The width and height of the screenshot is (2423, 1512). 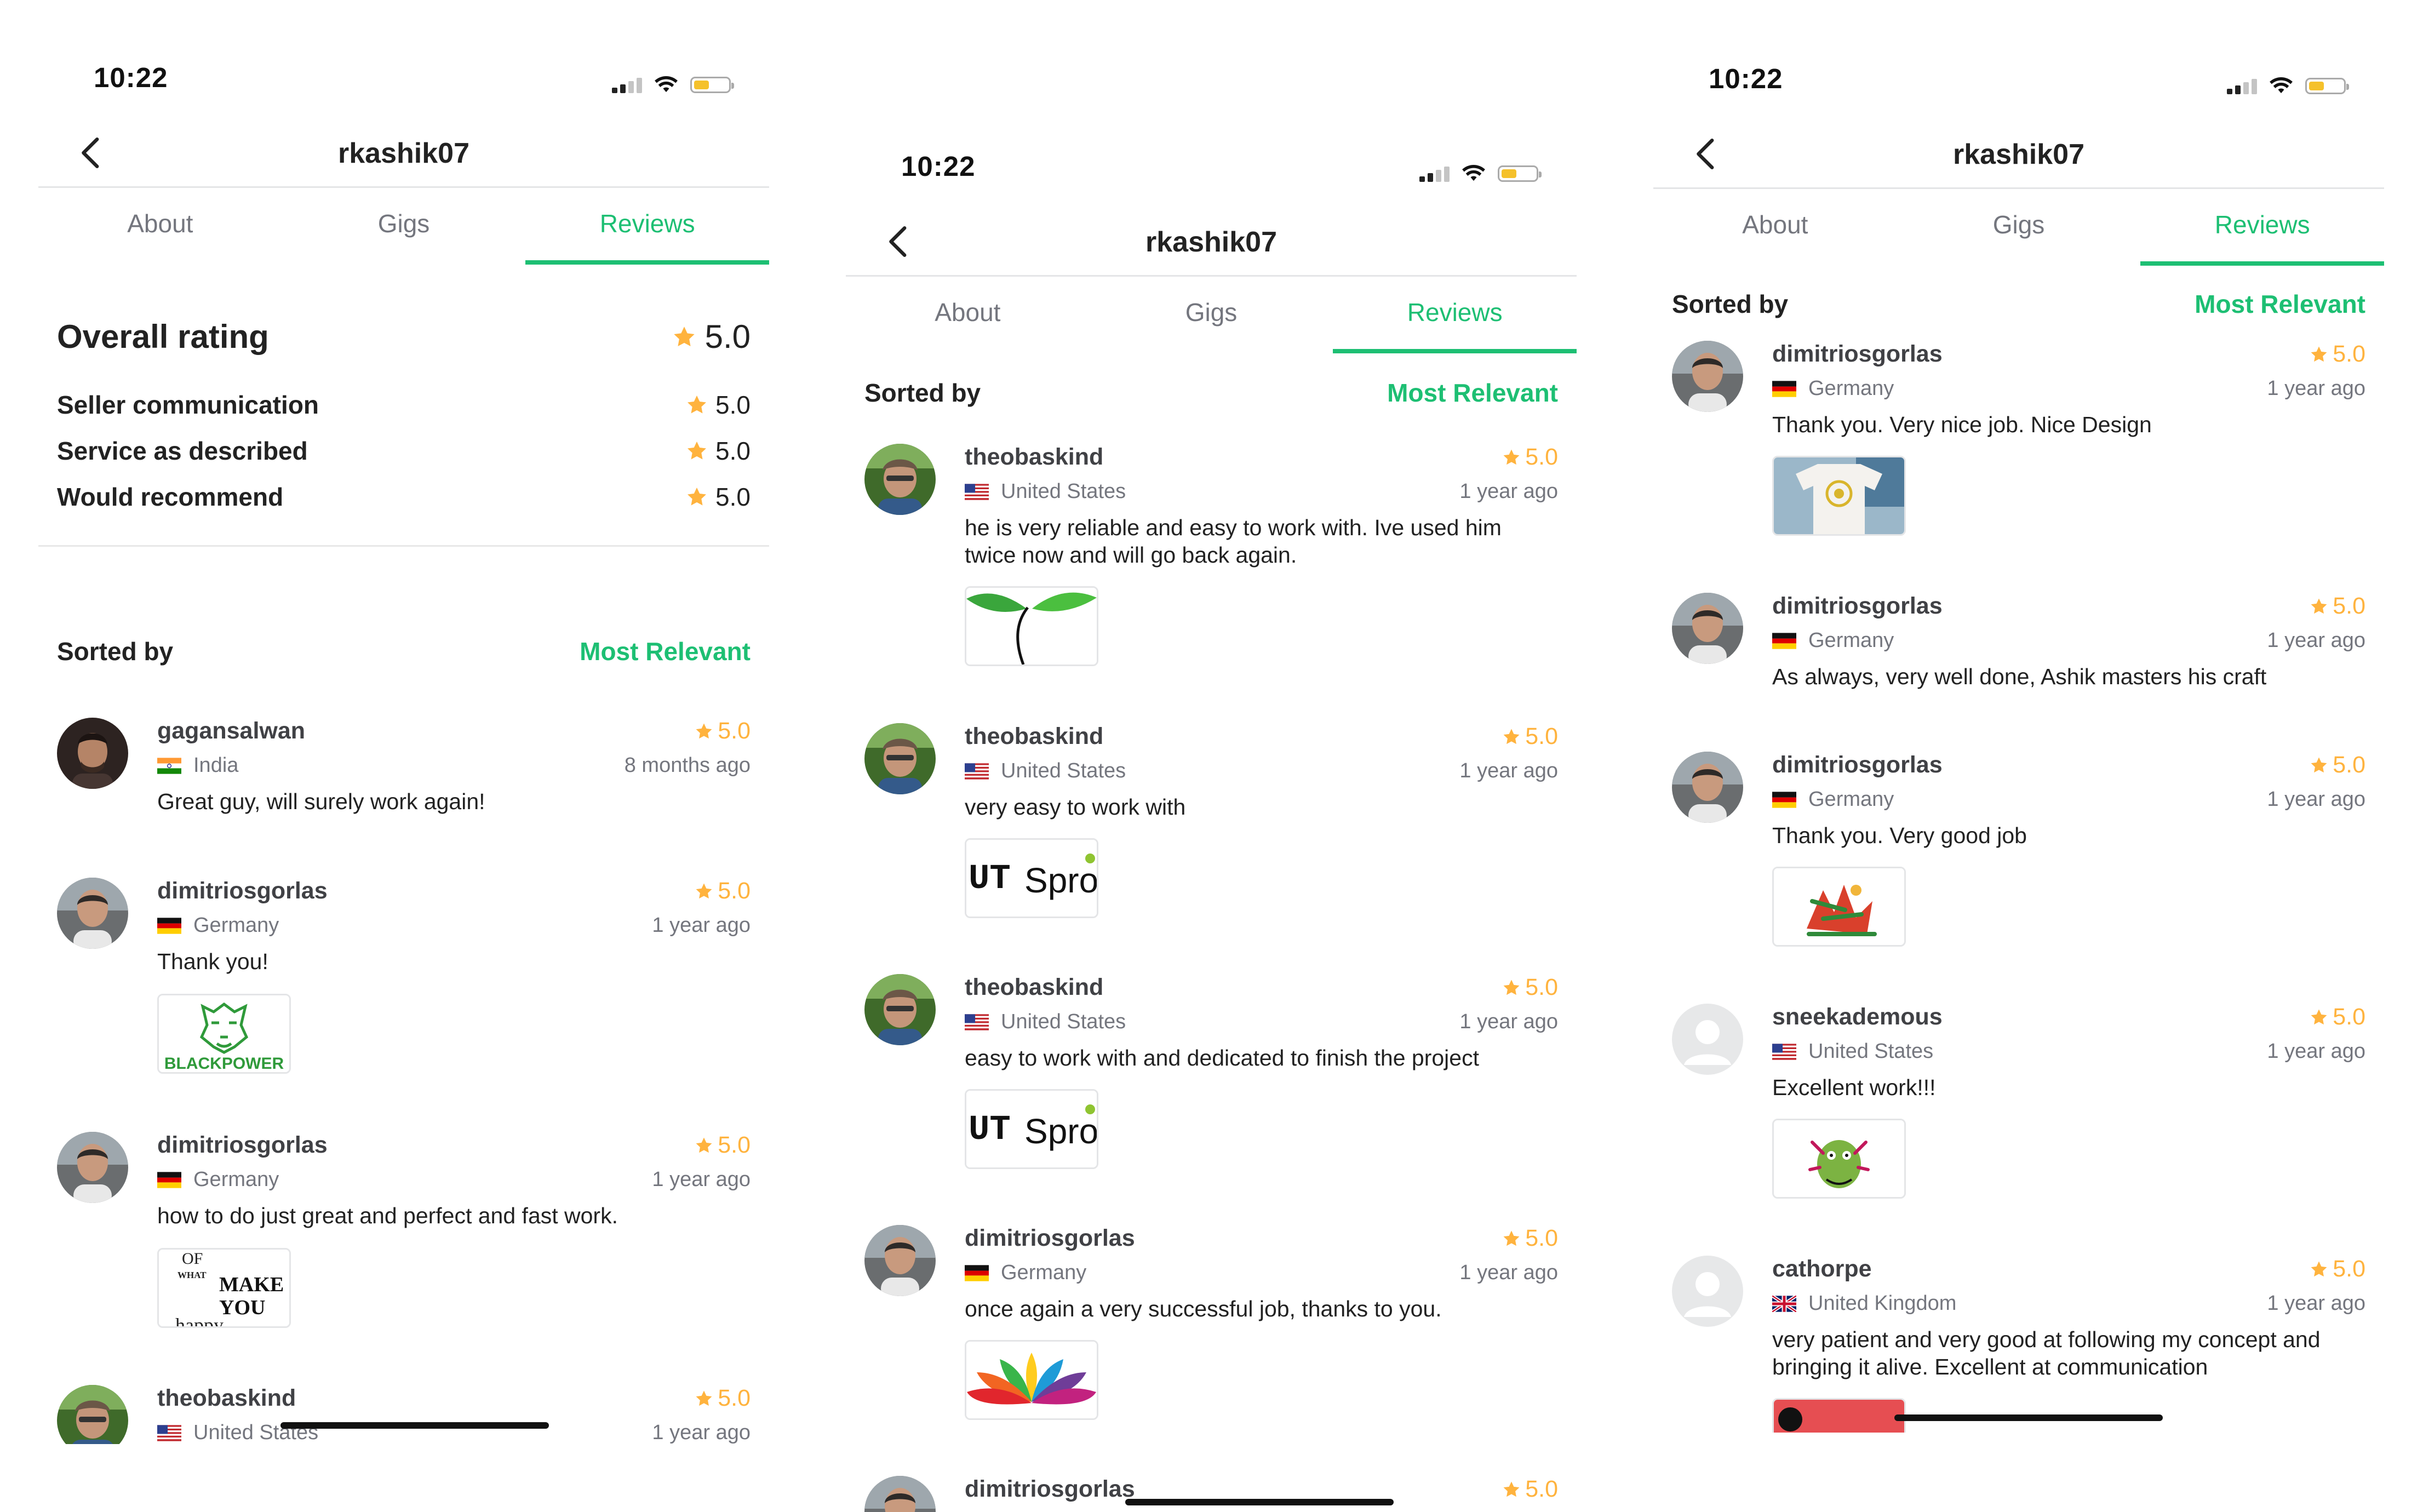 I want to click on illustration-image, so click(x=1839, y=1158).